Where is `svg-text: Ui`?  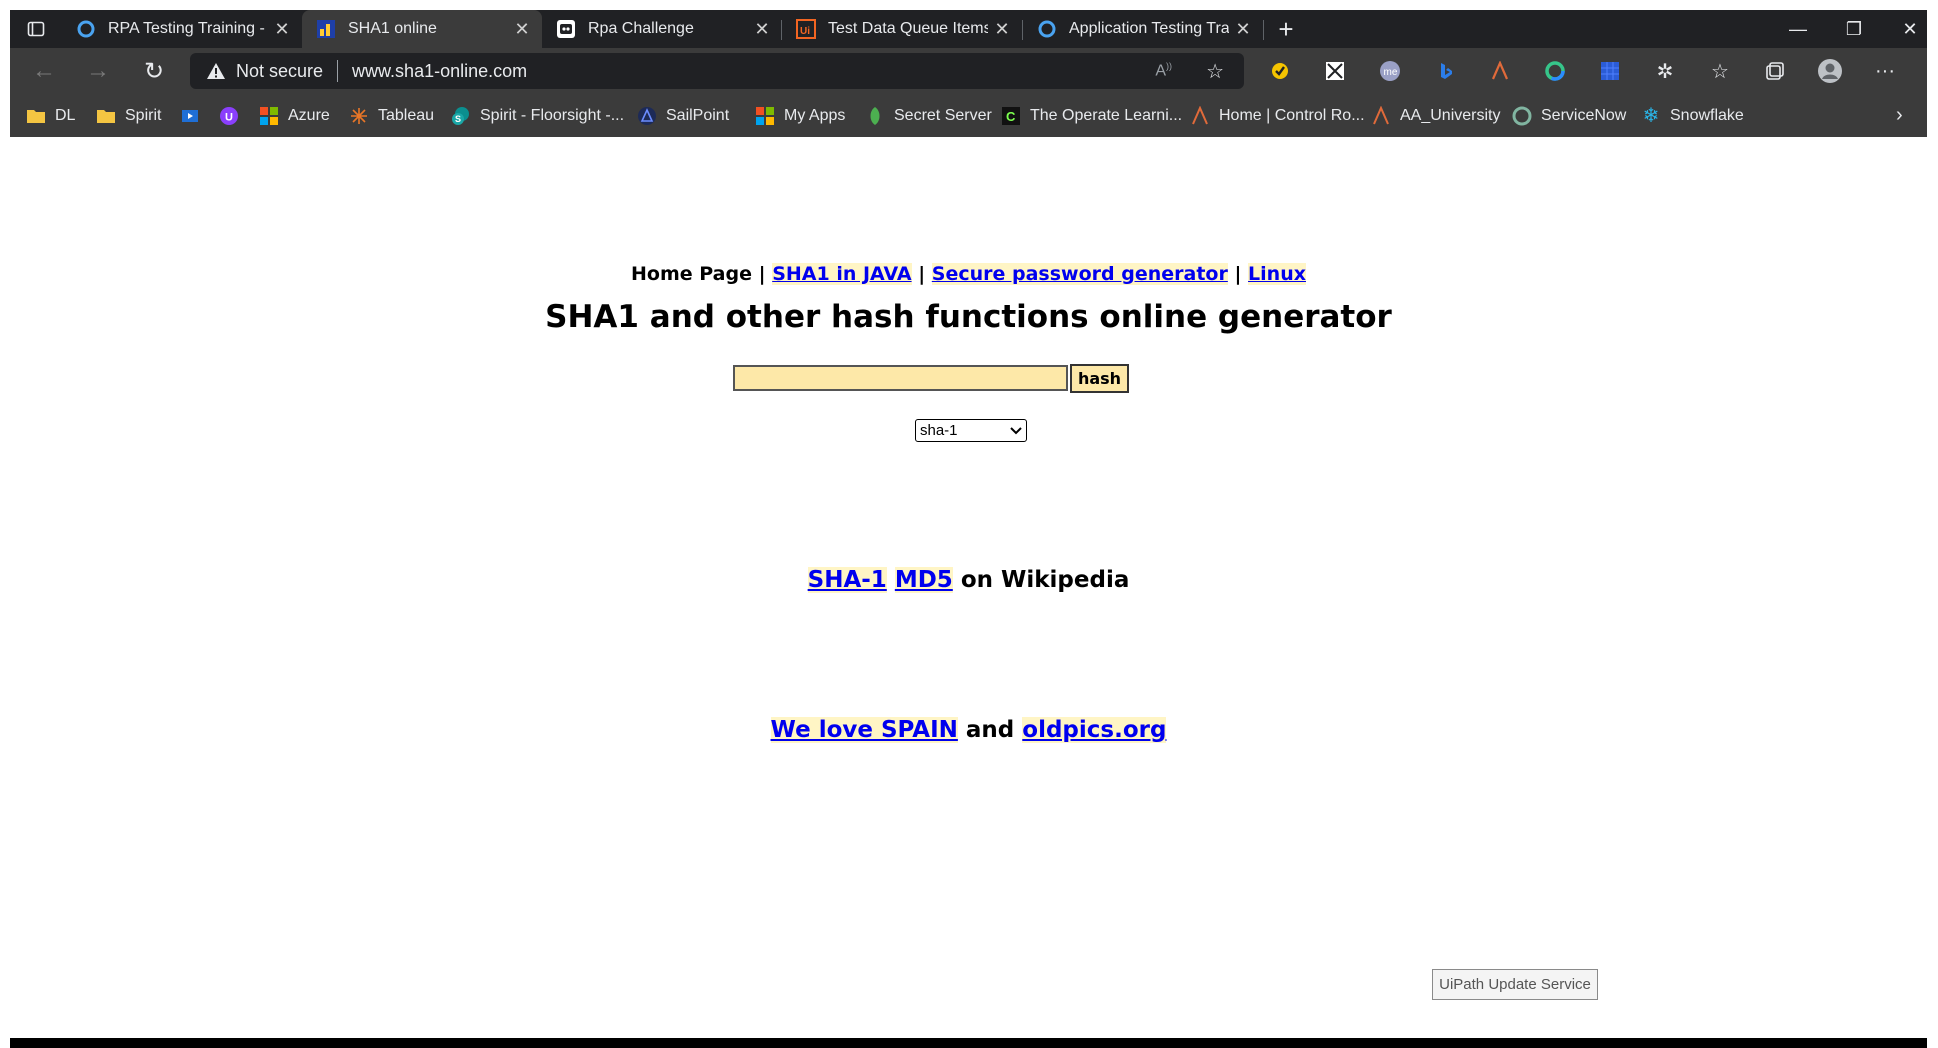
svg-text: Ui is located at coordinates (805, 31).